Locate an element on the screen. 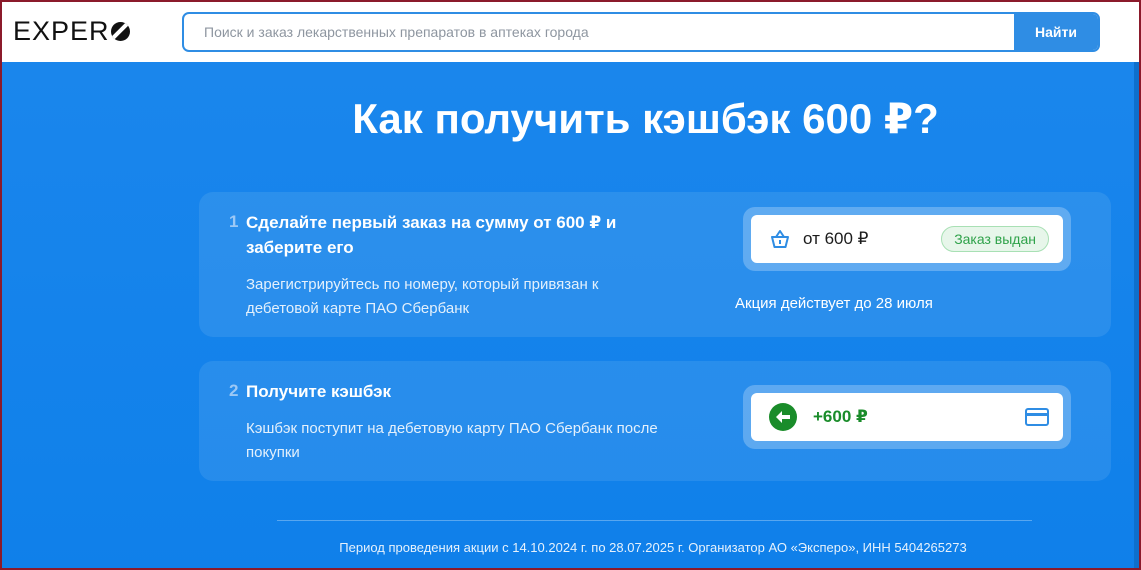 Image resolution: width=1141 pixels, height=570 pixels. cashback-widget-inner: +600 ₽ is located at coordinates (907, 417).